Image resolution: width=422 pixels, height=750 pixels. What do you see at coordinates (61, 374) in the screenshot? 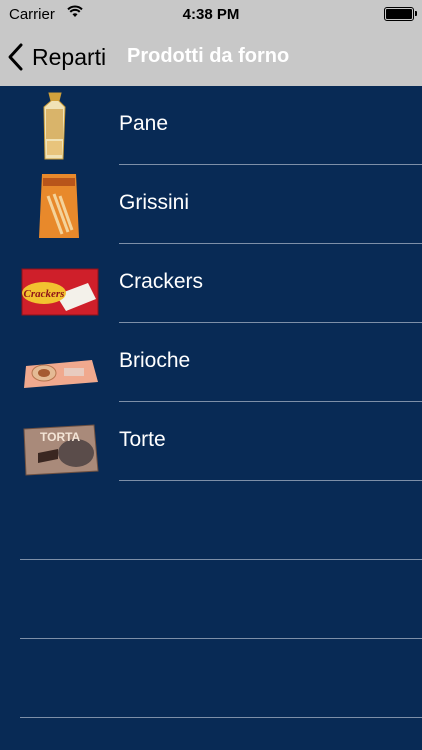
I see `brioche-pack-icon` at bounding box center [61, 374].